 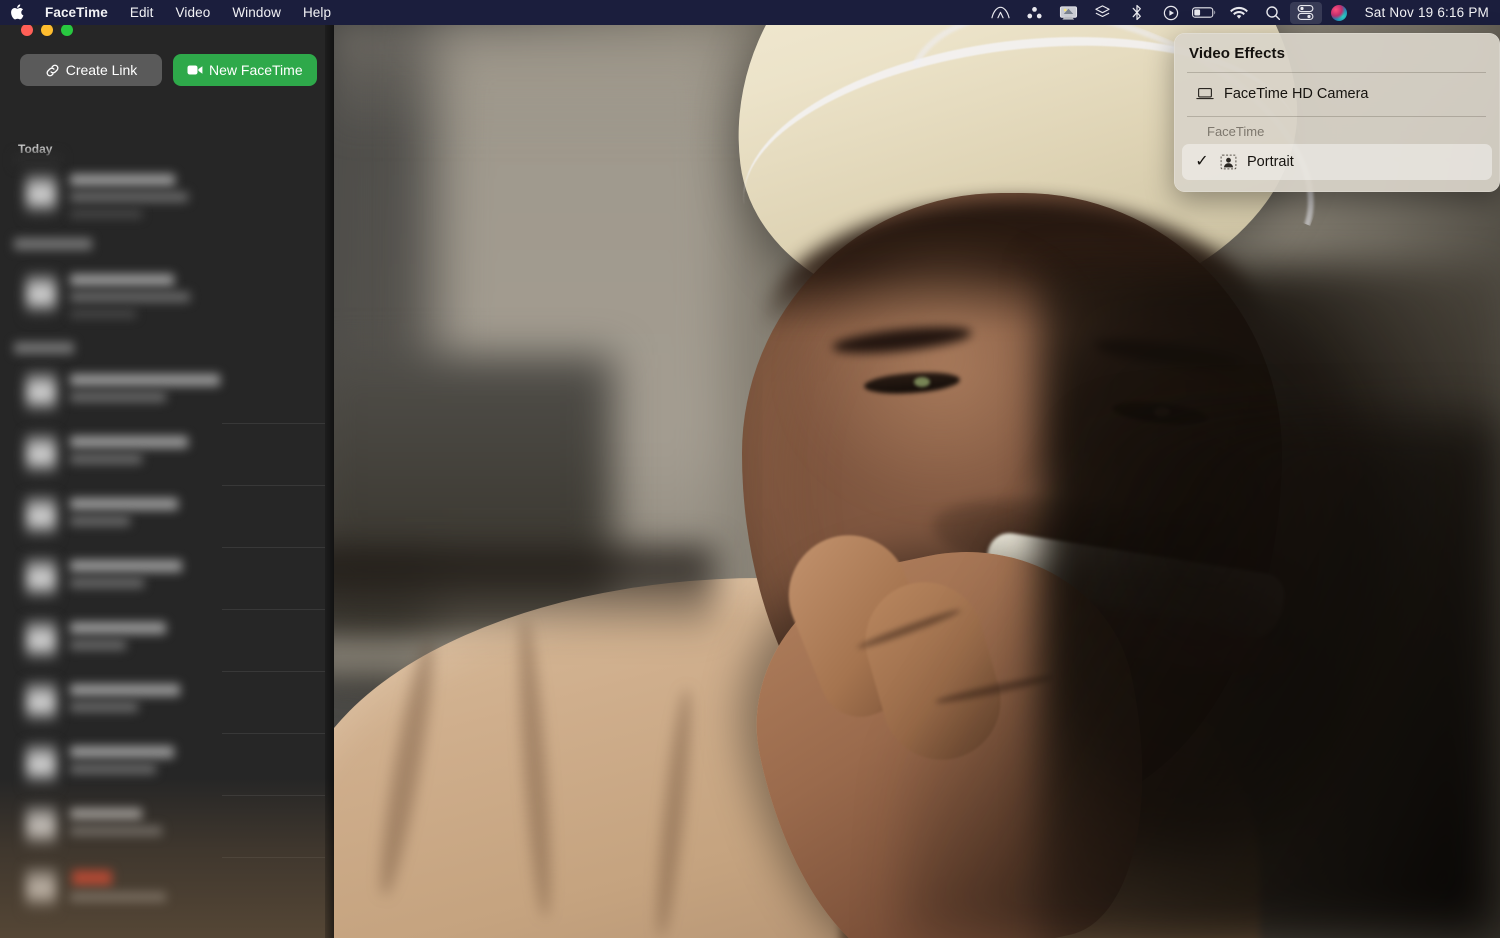 What do you see at coordinates (67, 30) in the screenshot?
I see `zoom-button` at bounding box center [67, 30].